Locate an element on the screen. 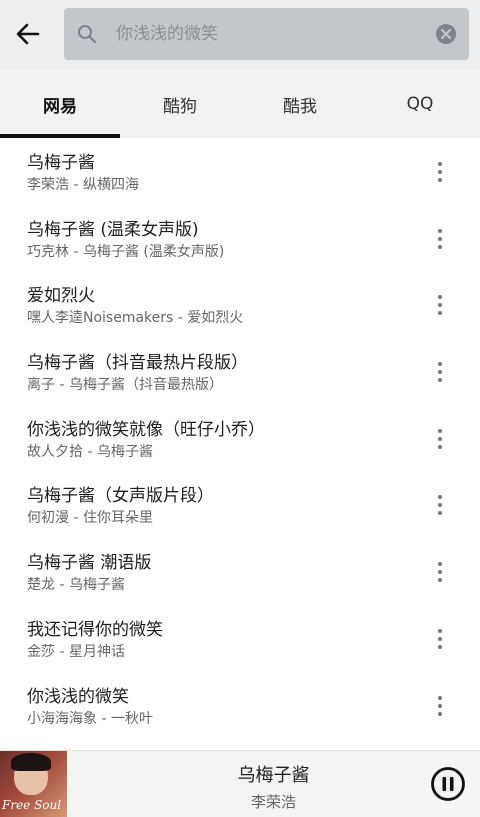 This screenshot has height=817, width=480. tab-qq: QQ is located at coordinates (420, 104).